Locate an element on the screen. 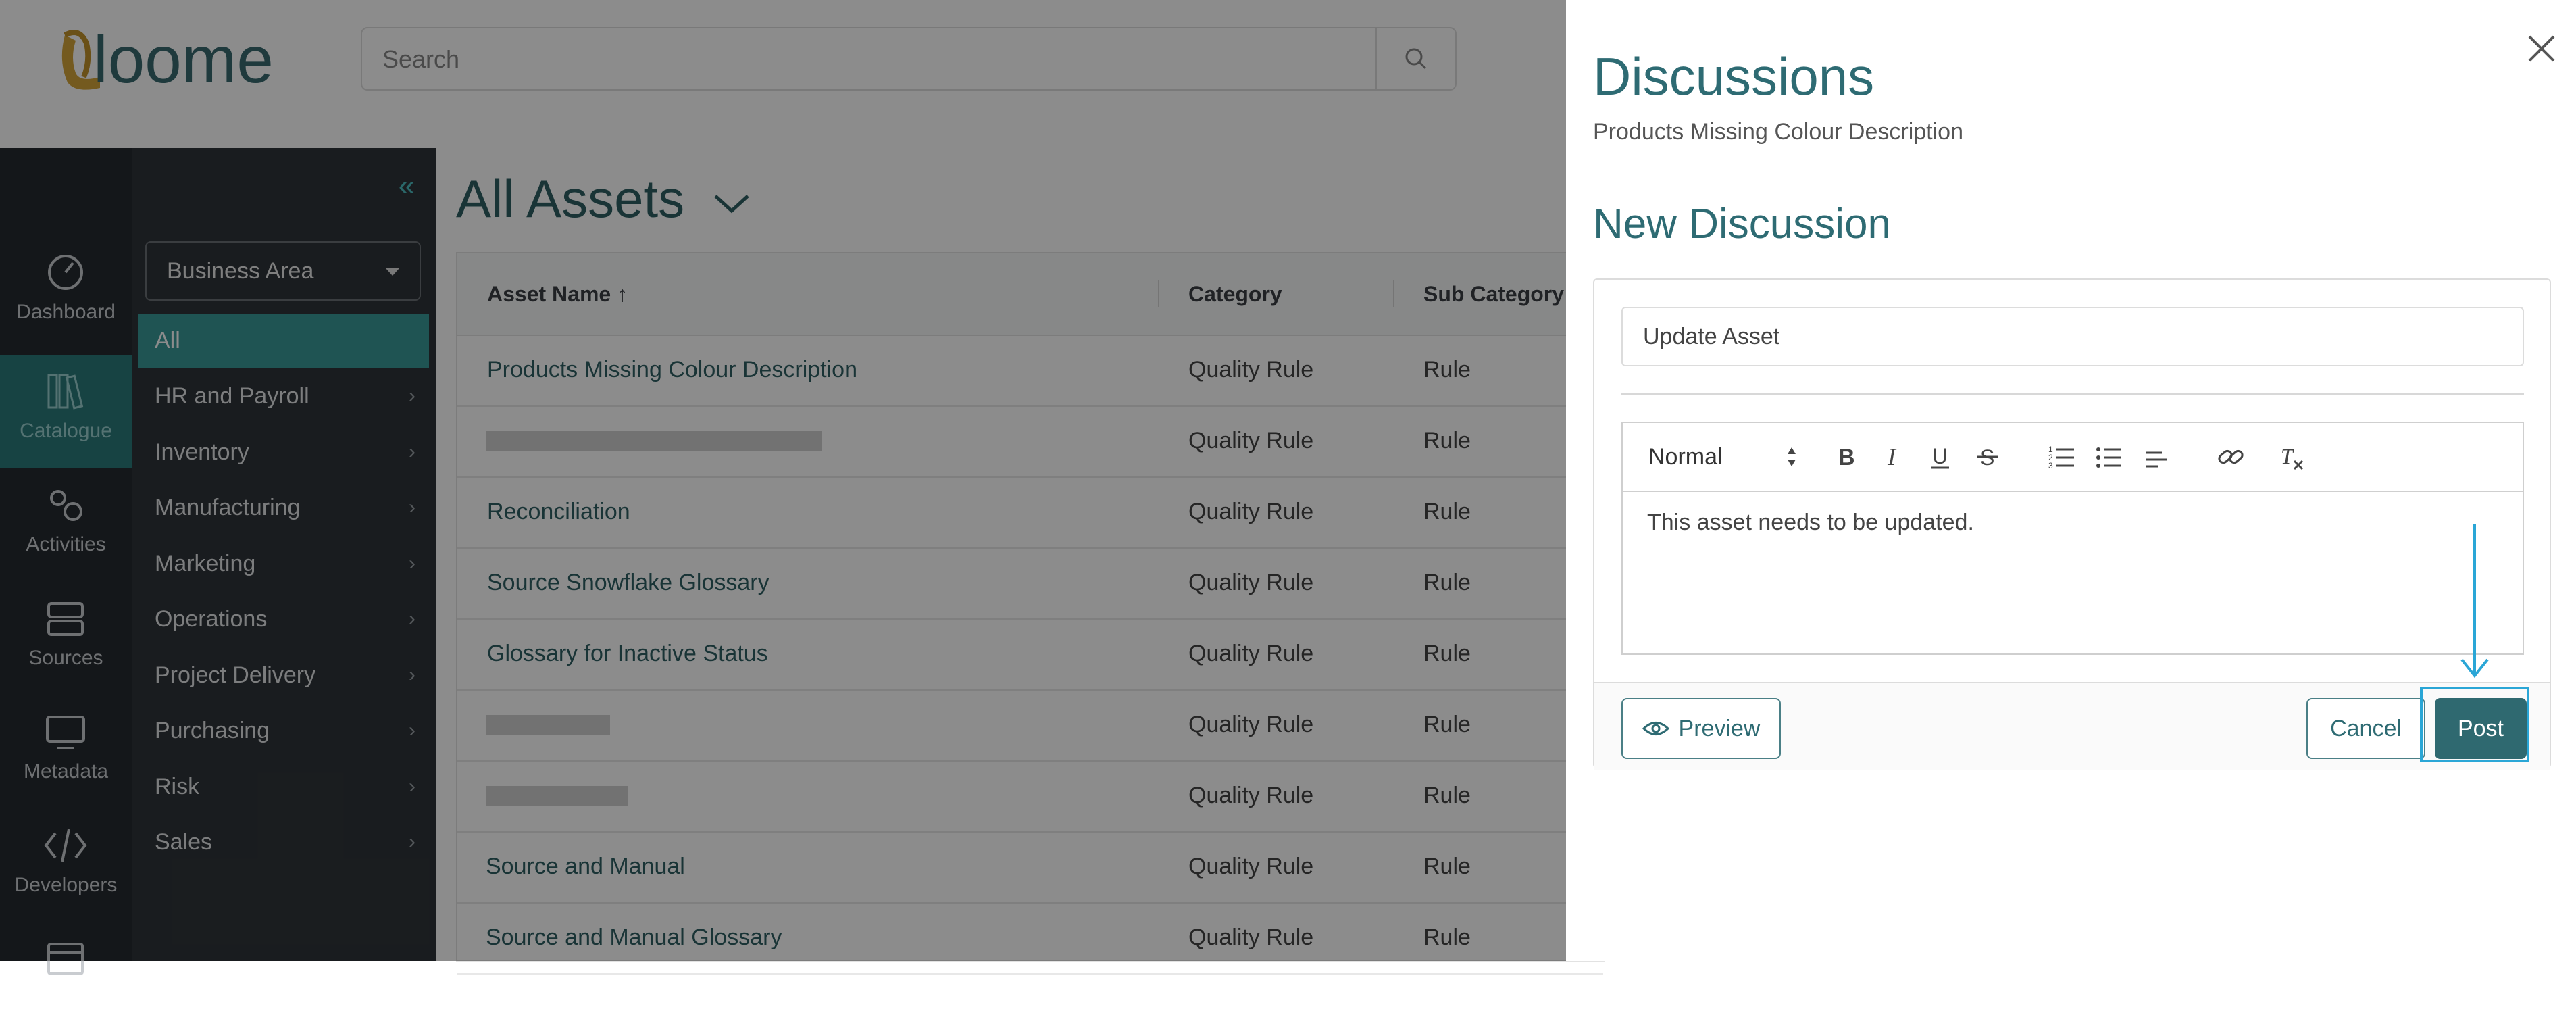  annotation-arrow-icon is located at coordinates (2474, 601).